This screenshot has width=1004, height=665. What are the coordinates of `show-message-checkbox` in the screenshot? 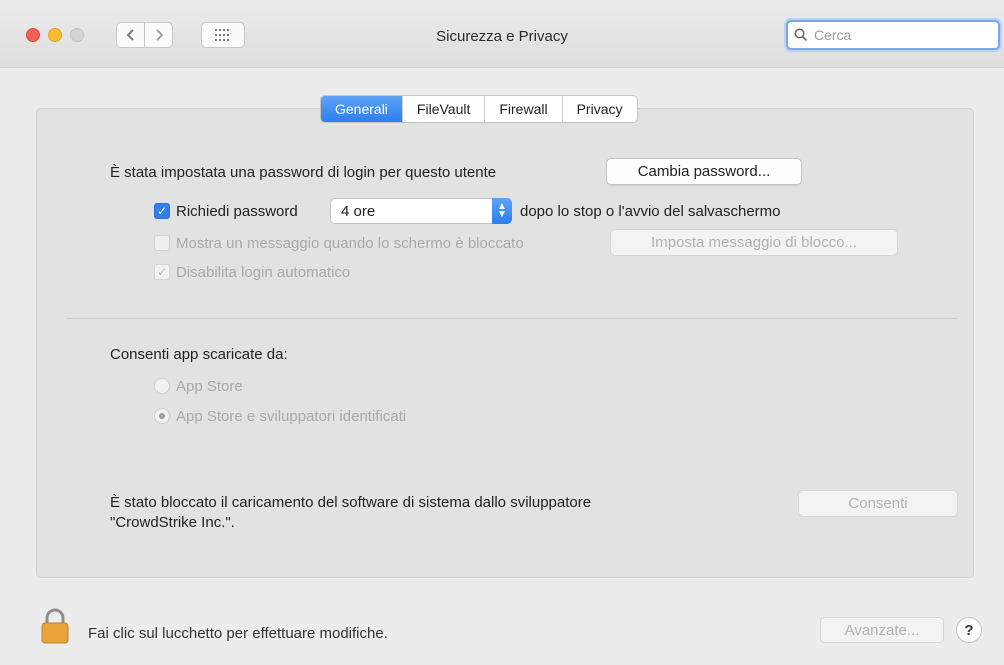 It's located at (162, 243).